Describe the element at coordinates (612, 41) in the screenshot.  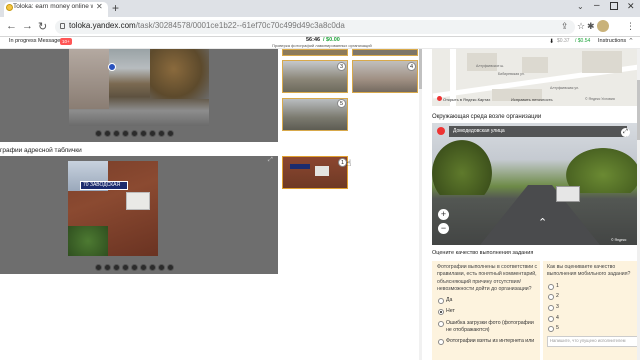
I see `instructions-link: Instructions` at that location.